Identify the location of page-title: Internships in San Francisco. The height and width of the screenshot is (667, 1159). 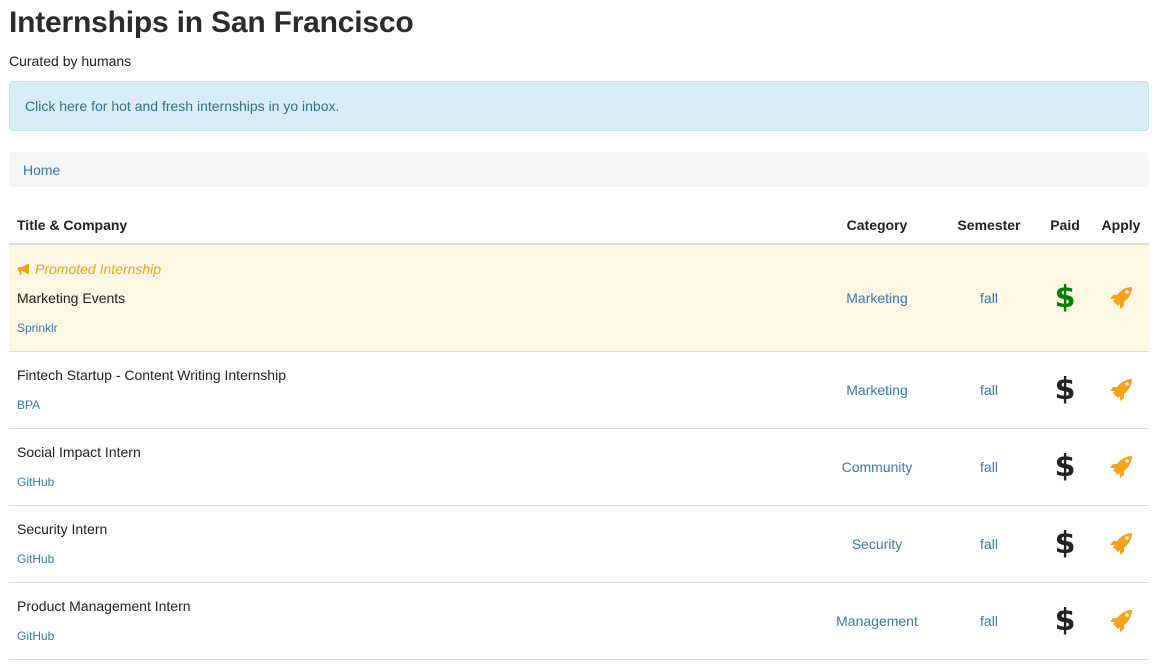
(211, 22).